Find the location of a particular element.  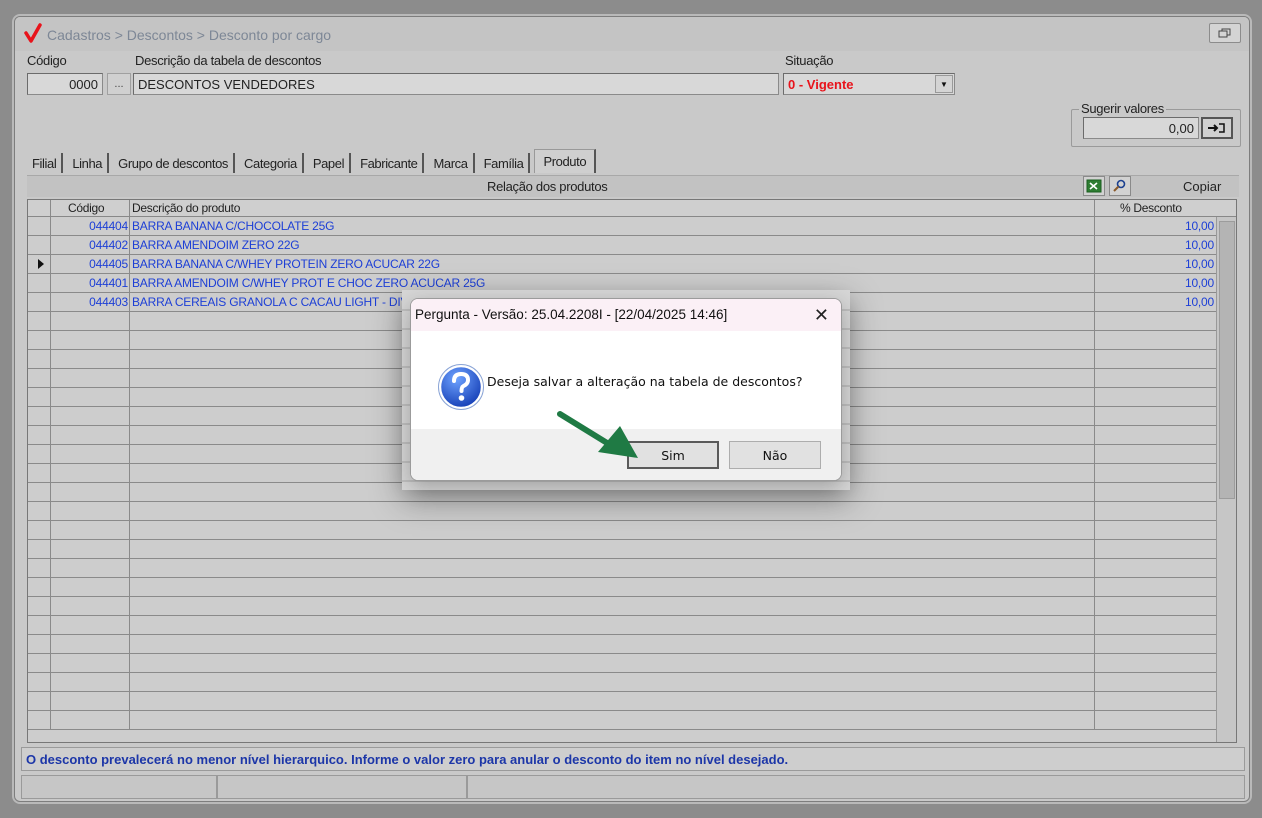

cell-codigo: 044403 is located at coordinates (108, 302).